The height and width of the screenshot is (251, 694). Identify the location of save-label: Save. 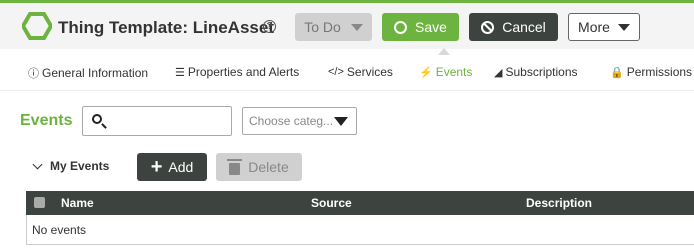
(431, 27).